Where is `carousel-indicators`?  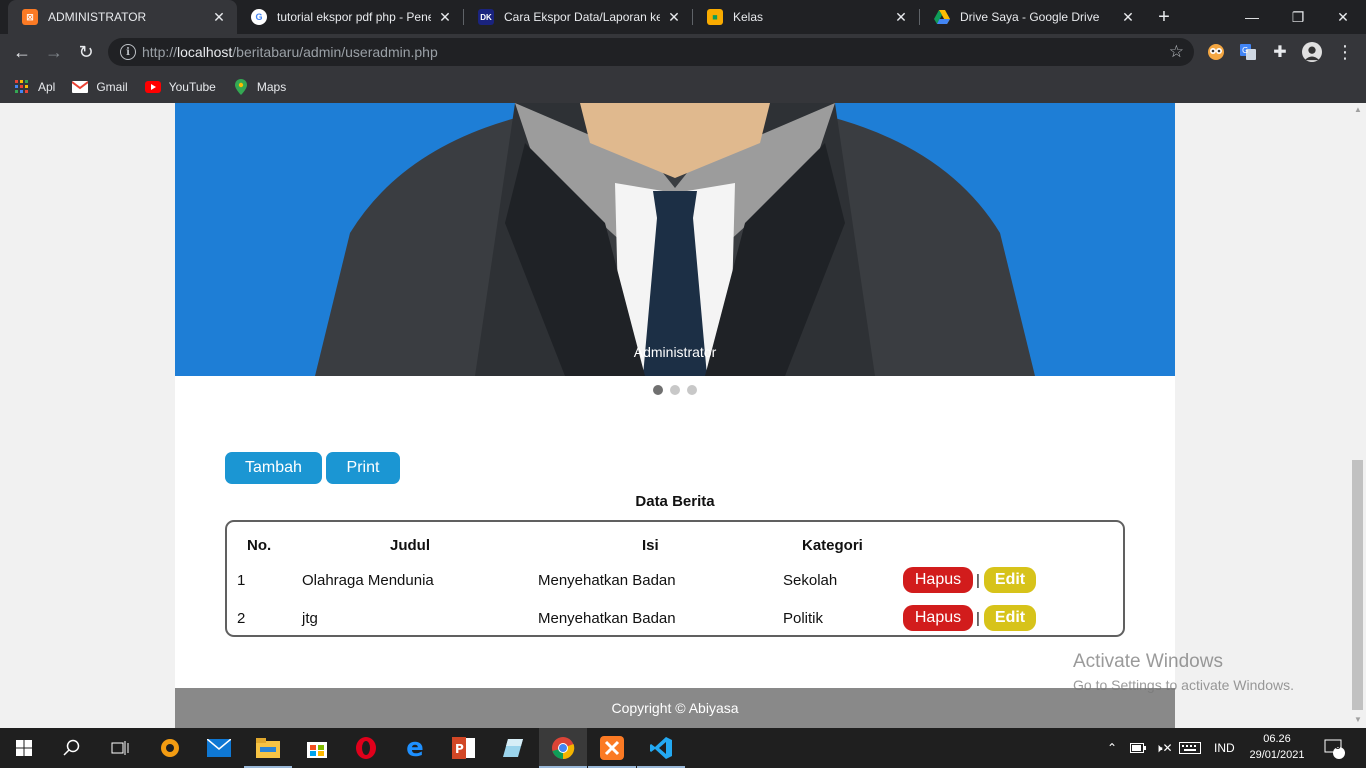 carousel-indicators is located at coordinates (675, 390).